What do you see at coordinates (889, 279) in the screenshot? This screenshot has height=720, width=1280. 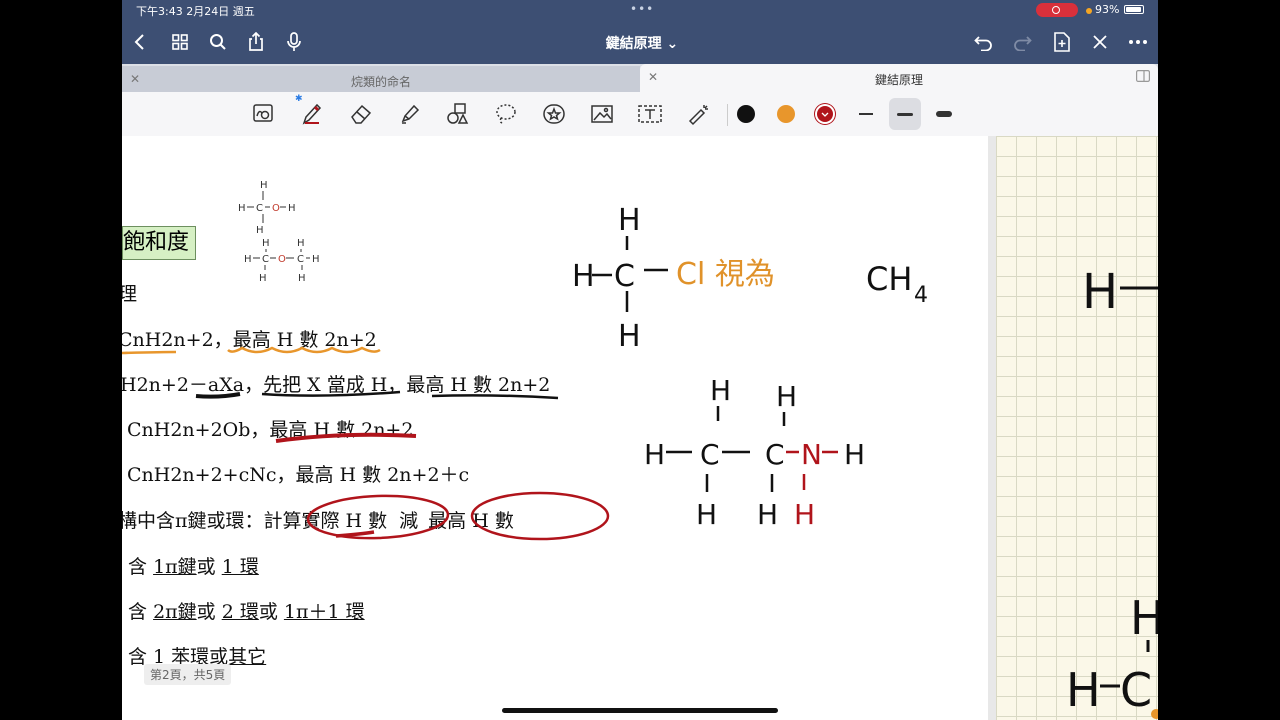 I see `methane-formula: CH` at bounding box center [889, 279].